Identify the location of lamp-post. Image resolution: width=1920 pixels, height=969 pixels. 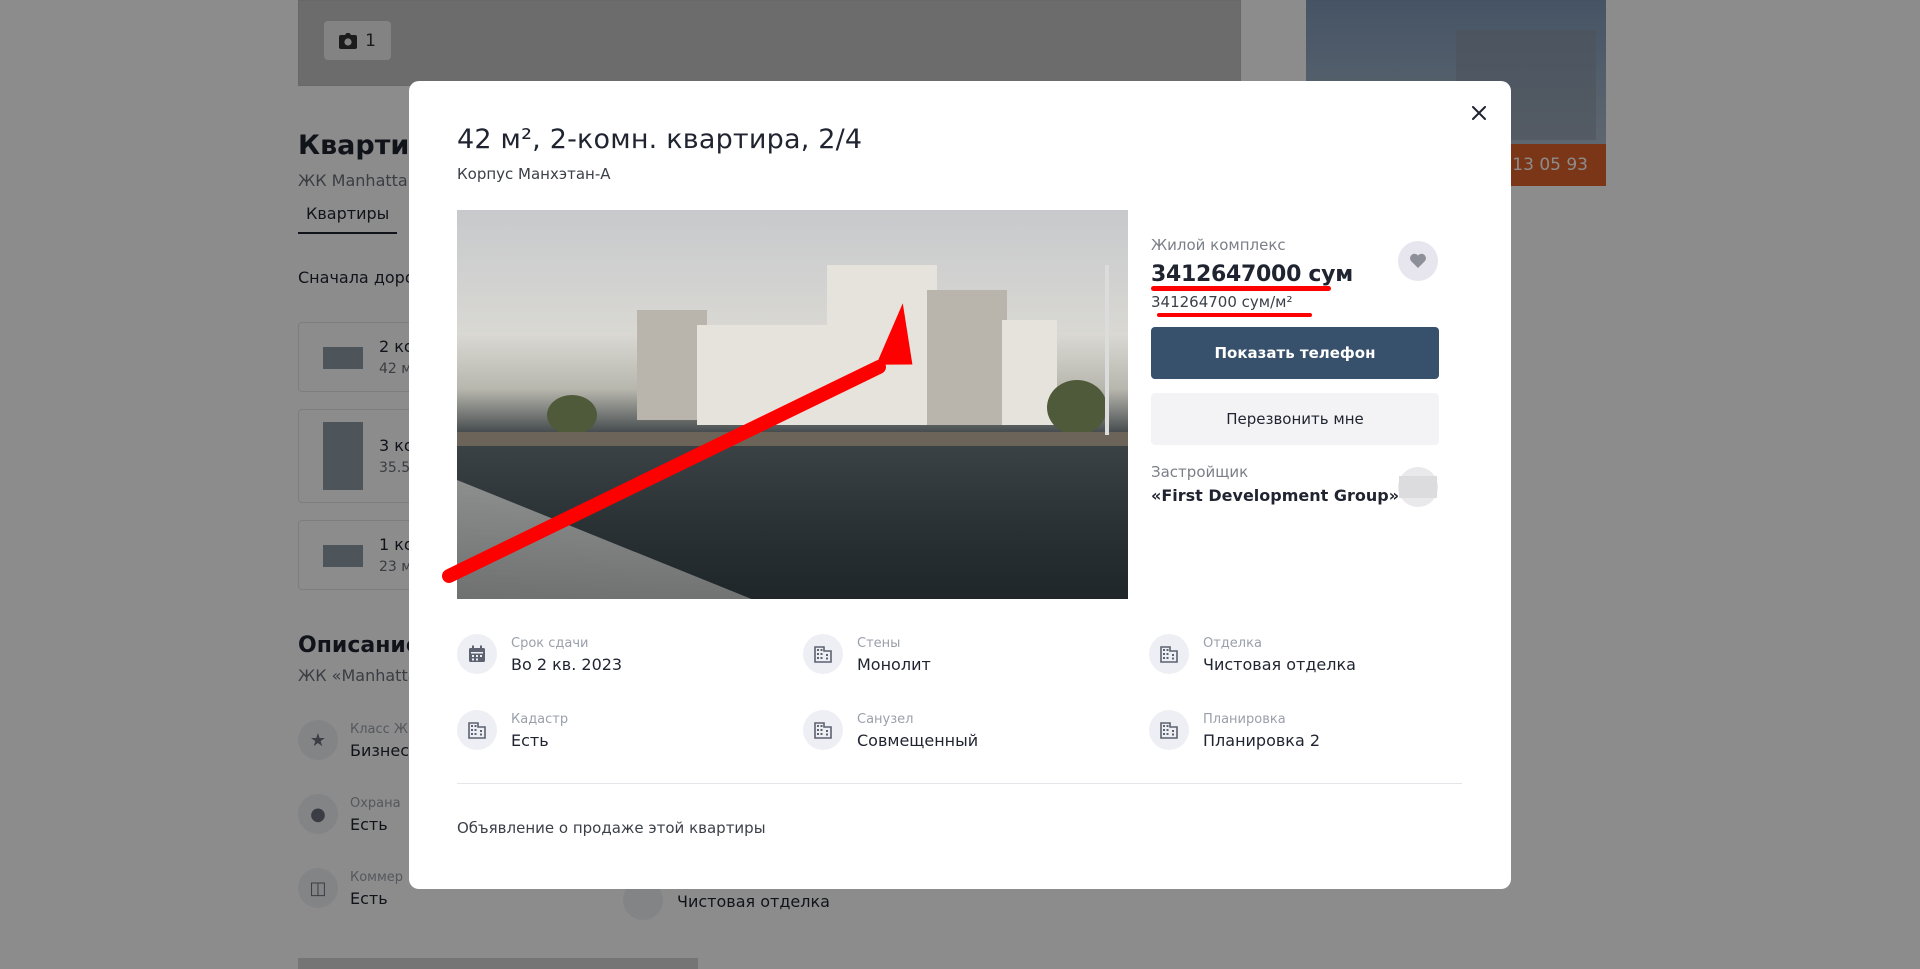
(1107, 350).